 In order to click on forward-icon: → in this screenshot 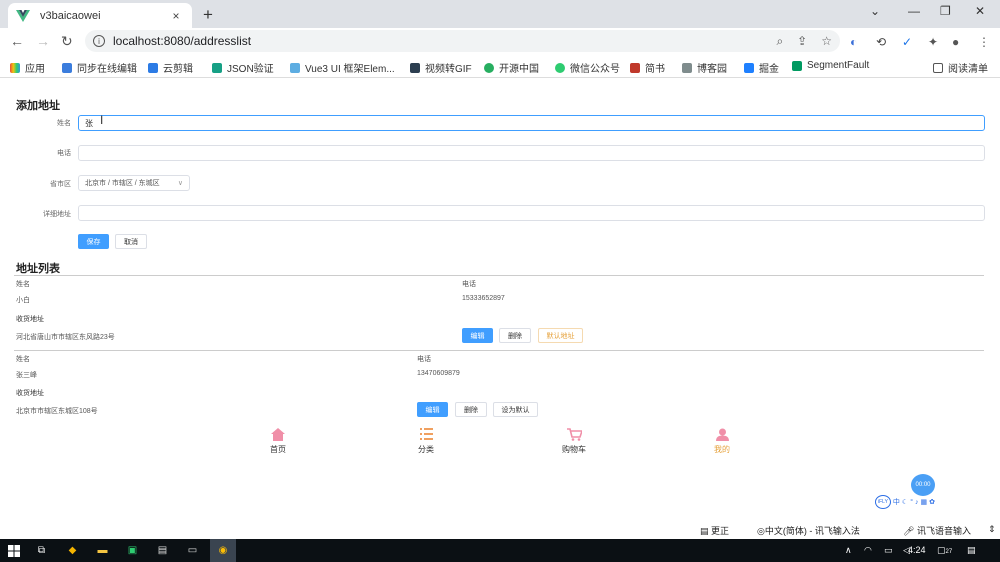, I will do `click(43, 41)`.